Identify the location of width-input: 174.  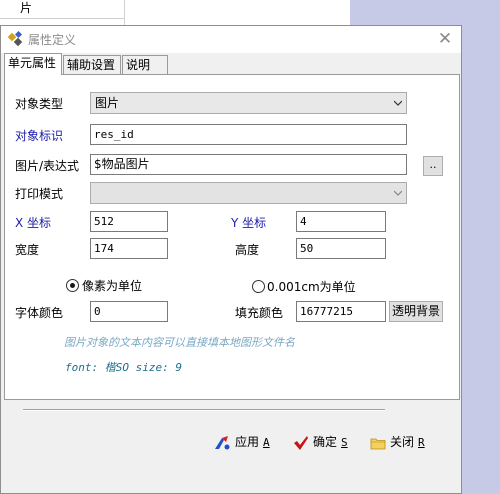
(129, 248).